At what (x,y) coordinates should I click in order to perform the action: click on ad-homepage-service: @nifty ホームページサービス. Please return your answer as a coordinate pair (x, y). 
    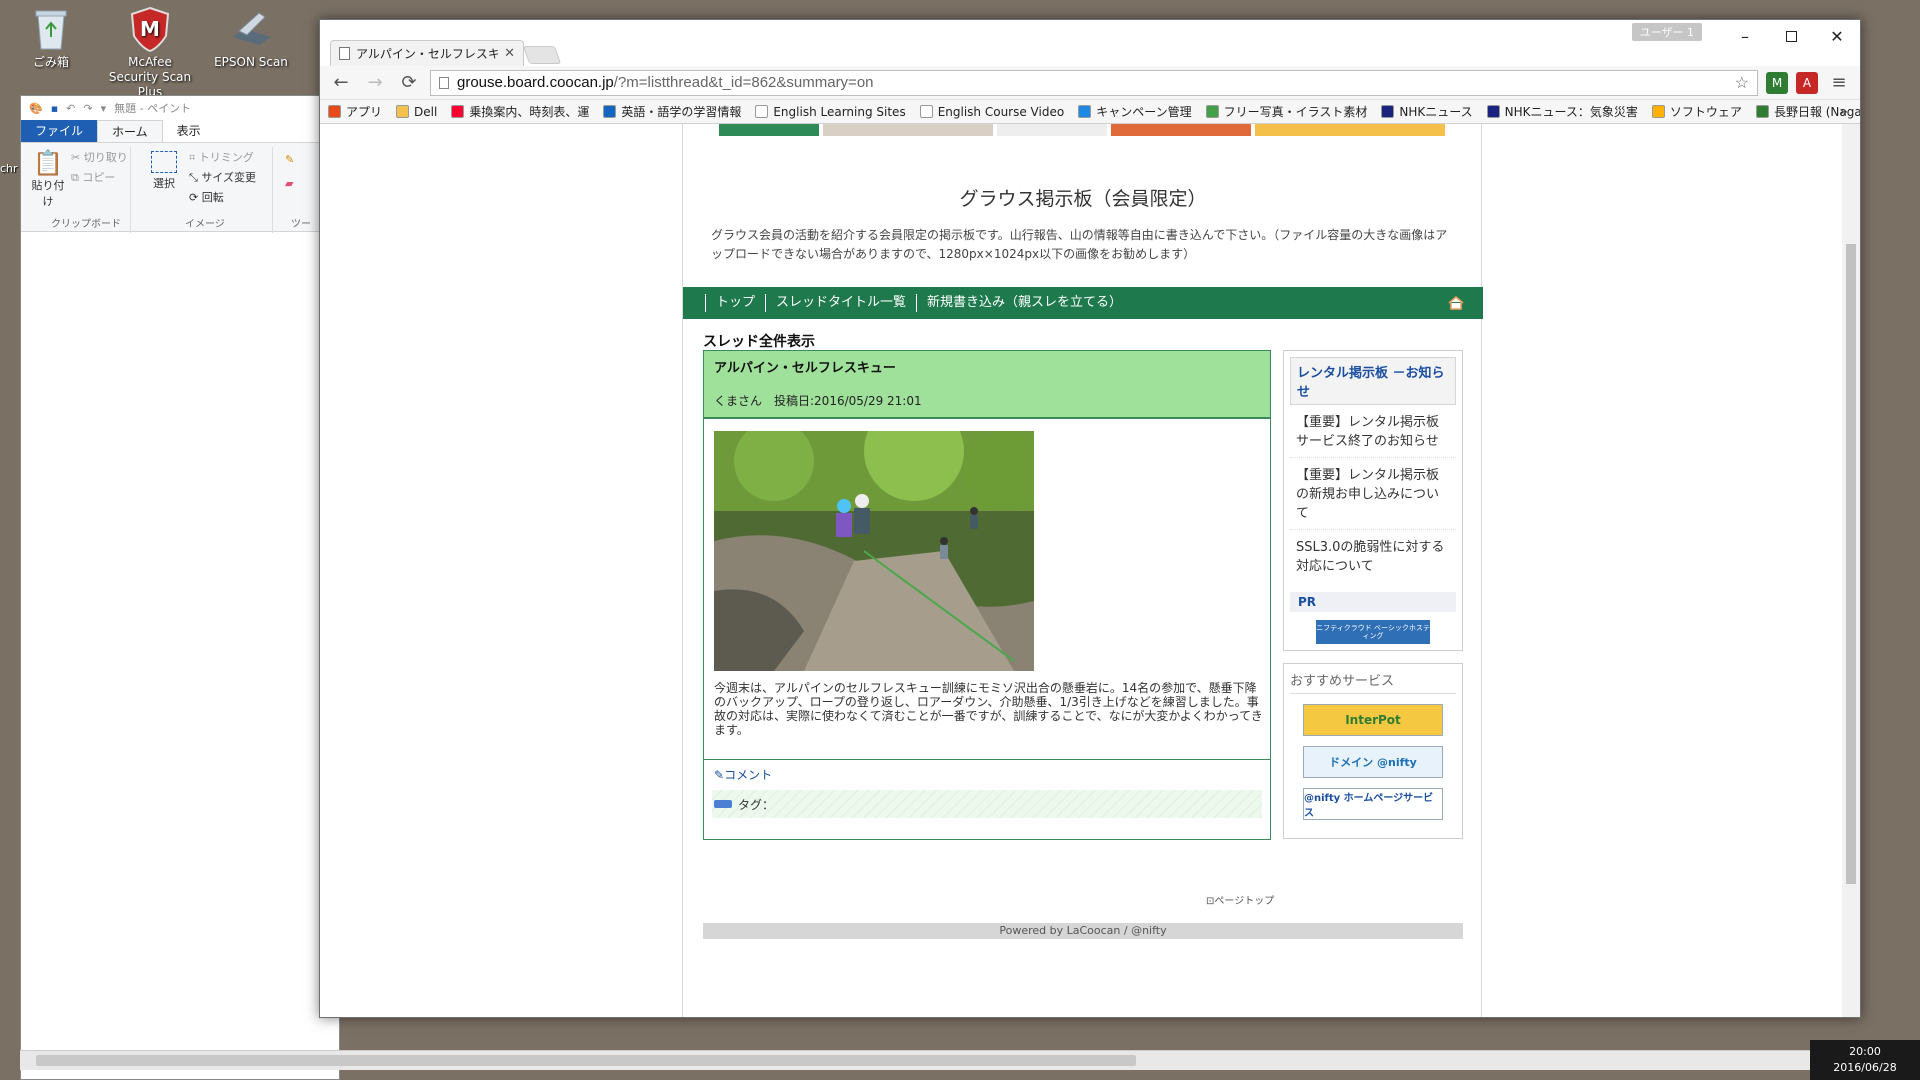
    Looking at the image, I should click on (1373, 804).